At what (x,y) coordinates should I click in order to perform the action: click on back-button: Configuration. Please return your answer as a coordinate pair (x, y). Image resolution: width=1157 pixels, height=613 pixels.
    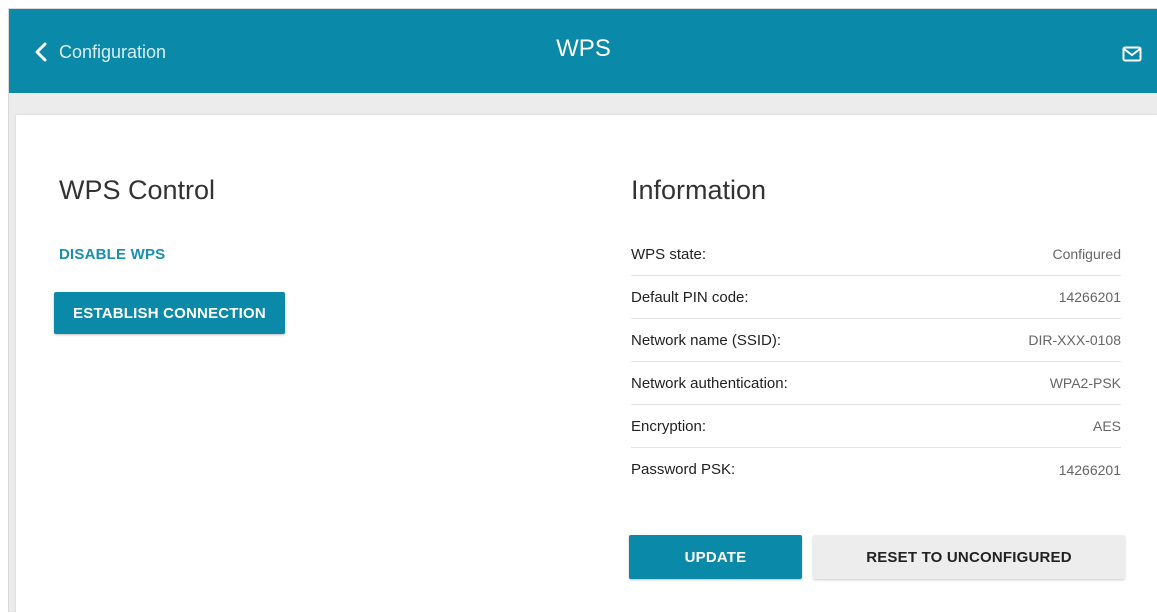
    Looking at the image, I should click on (100, 52).